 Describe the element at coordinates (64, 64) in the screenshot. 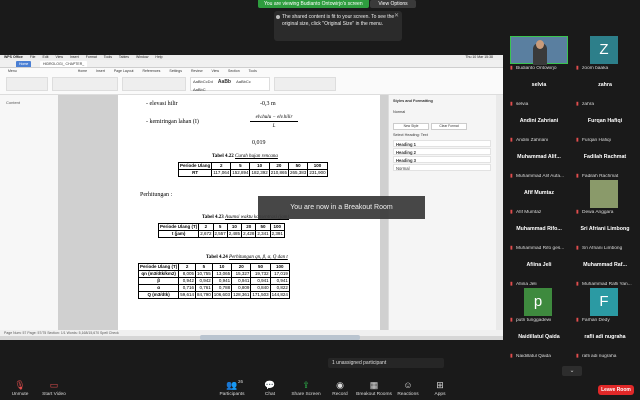

I see `wps-document-tab: HIDROLOGI_ CHAPTER_` at that location.